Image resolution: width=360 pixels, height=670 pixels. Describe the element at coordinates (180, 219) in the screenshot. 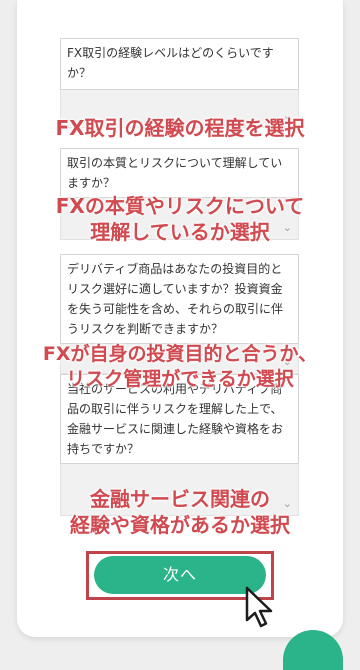

I see `annotation-2: FXの本質やリスクについて 理解しているか選択` at that location.